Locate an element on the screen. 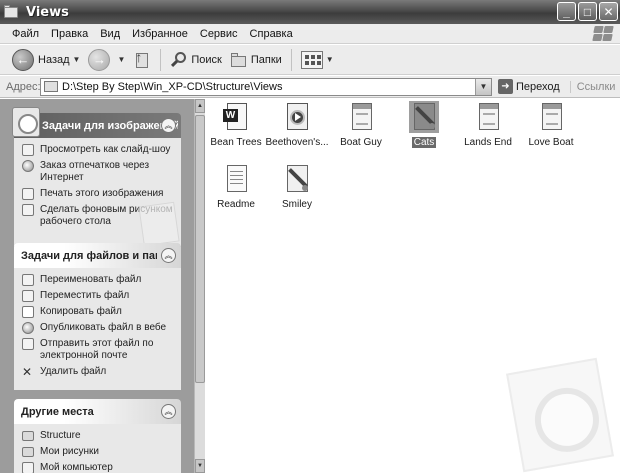 The height and width of the screenshot is (473, 620). place-my-computer: Мой компьютер is located at coordinates (98, 467).